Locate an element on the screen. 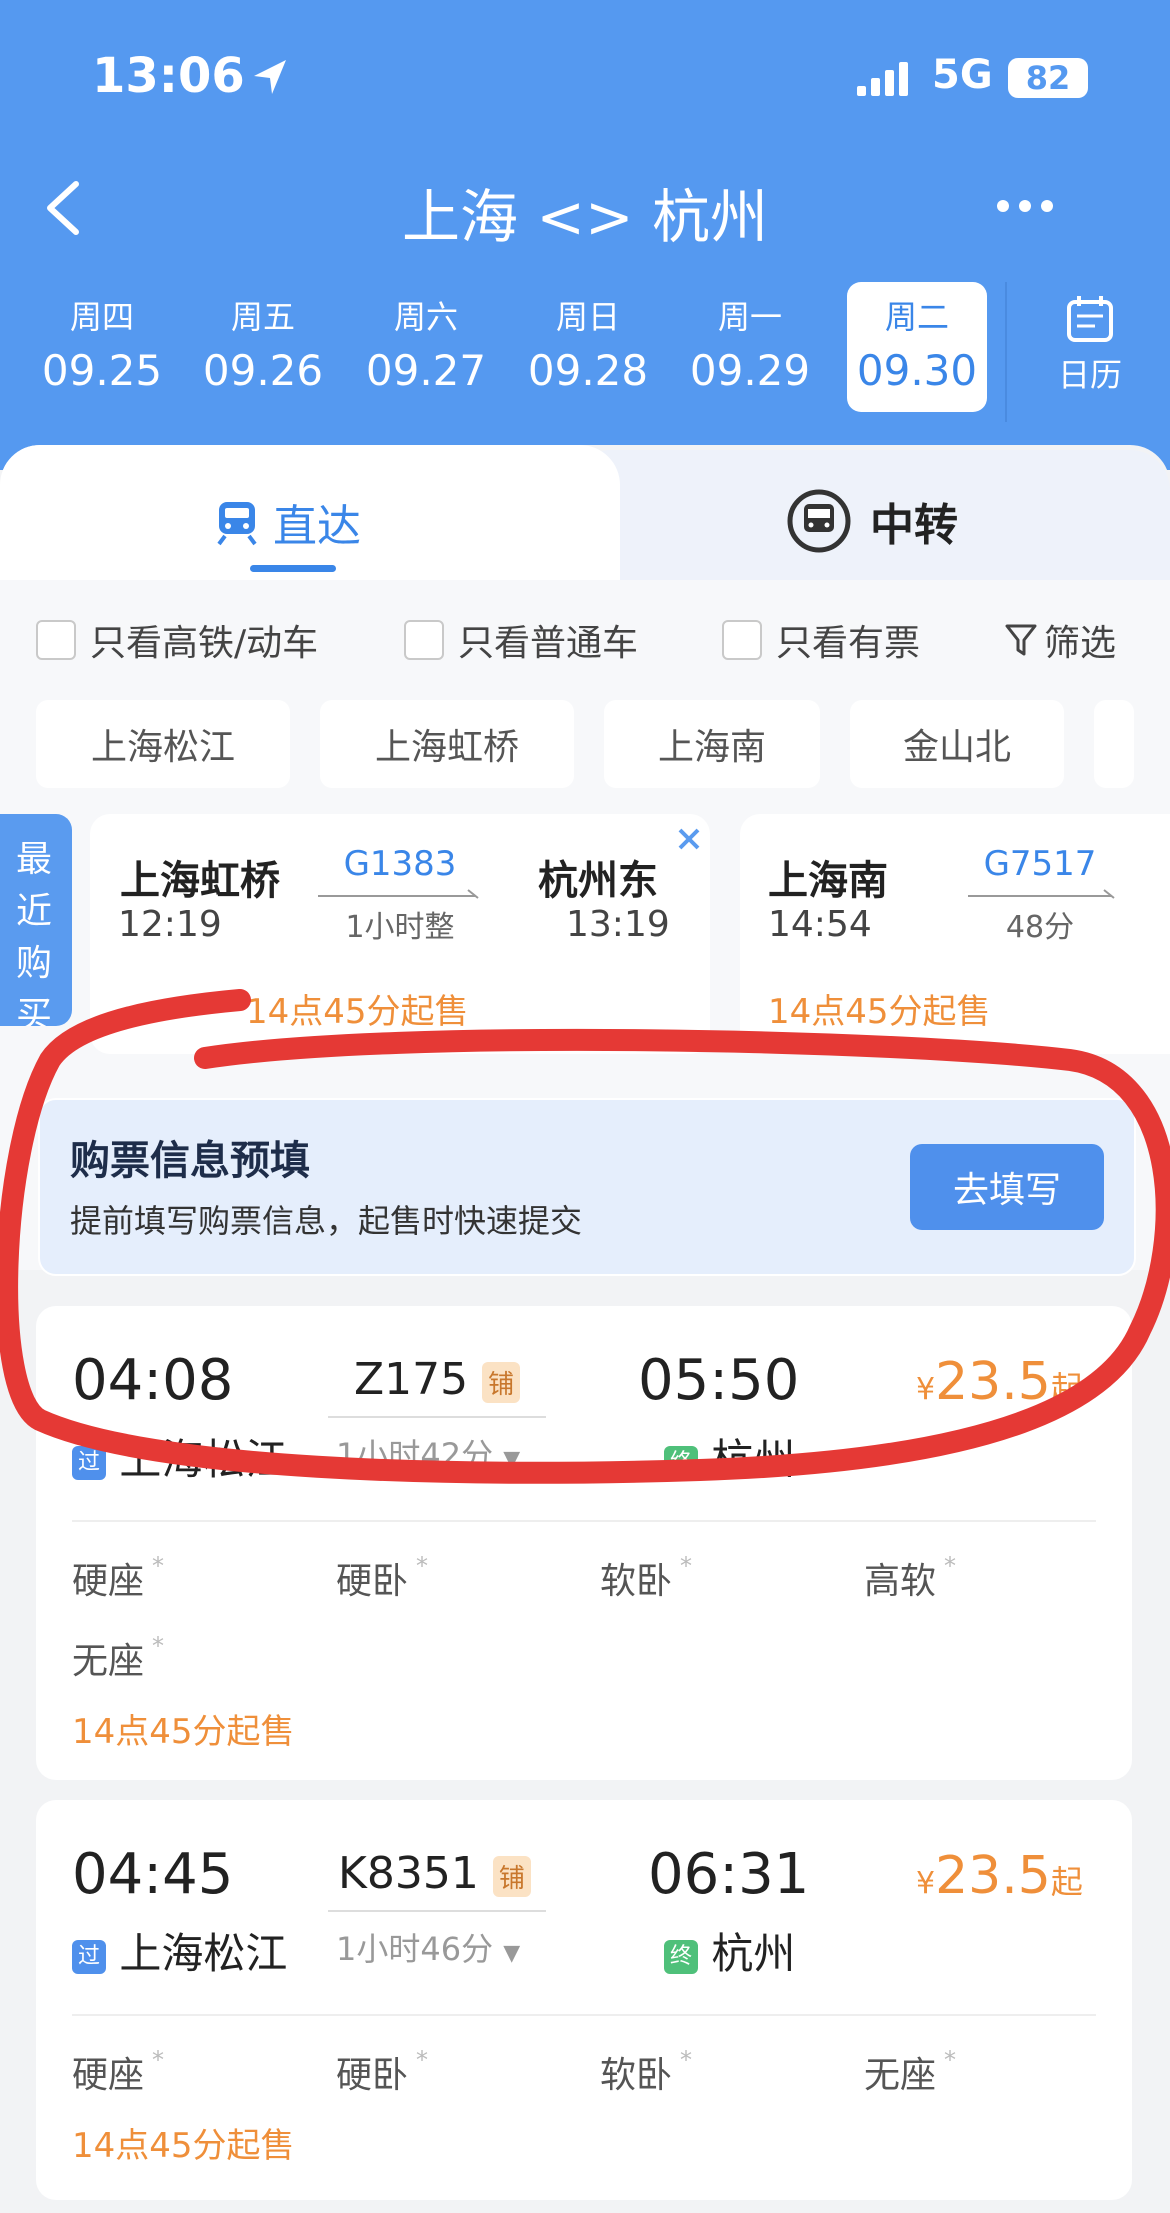 This screenshot has width=1170, height=2213. prefill-button: 去填写 is located at coordinates (1007, 1187).